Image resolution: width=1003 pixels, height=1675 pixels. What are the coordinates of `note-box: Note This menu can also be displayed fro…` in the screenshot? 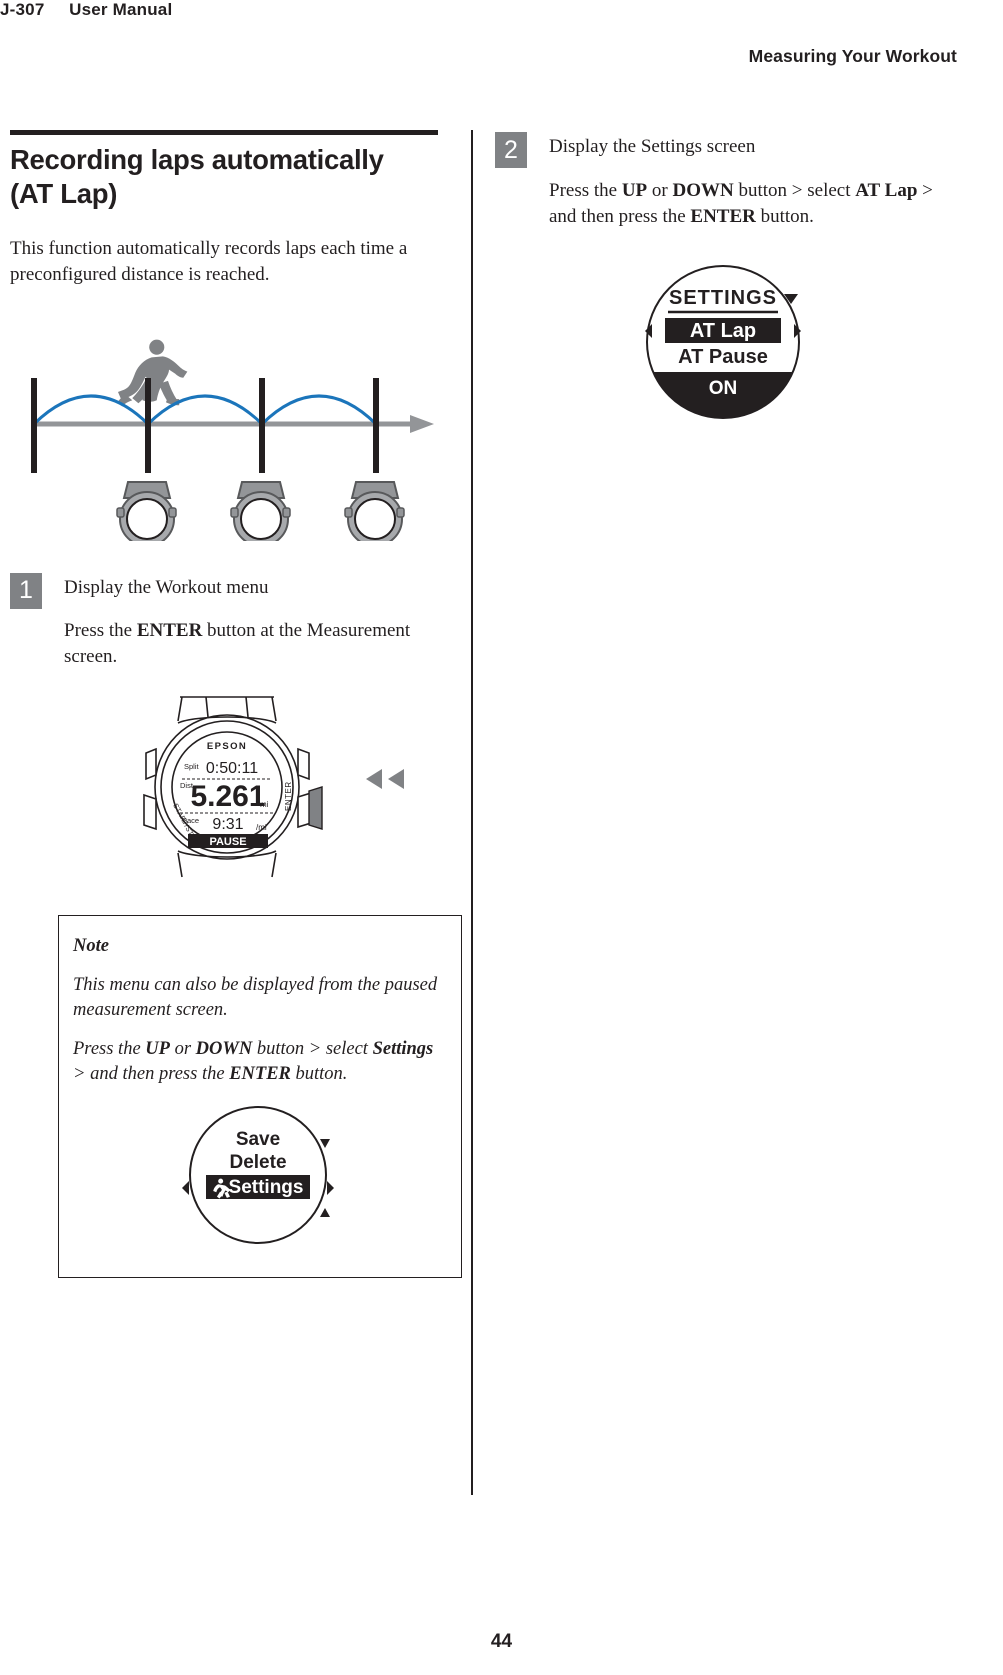 It's located at (260, 1096).